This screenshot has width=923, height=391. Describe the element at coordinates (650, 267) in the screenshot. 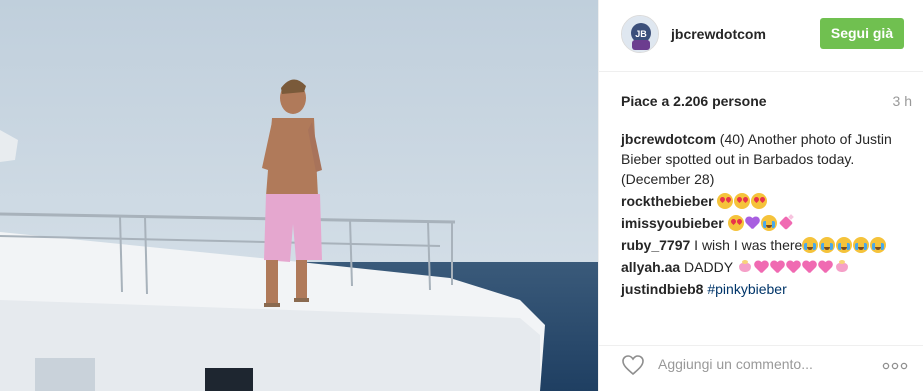

I see `comment-username: allyah.aa` at that location.